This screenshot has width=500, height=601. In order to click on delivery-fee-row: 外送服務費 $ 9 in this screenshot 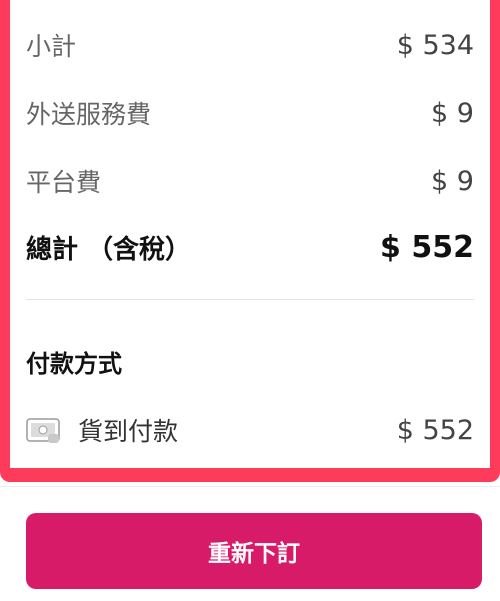, I will do `click(250, 113)`.